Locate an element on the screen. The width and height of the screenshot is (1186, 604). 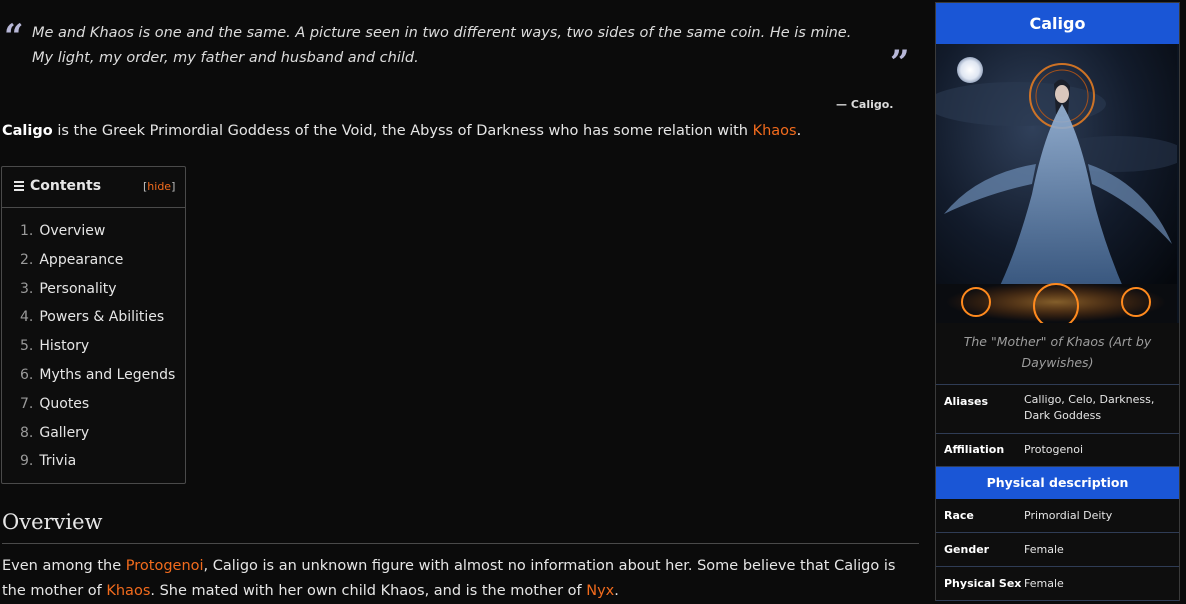
overview-heading: Overview is located at coordinates (52, 522).